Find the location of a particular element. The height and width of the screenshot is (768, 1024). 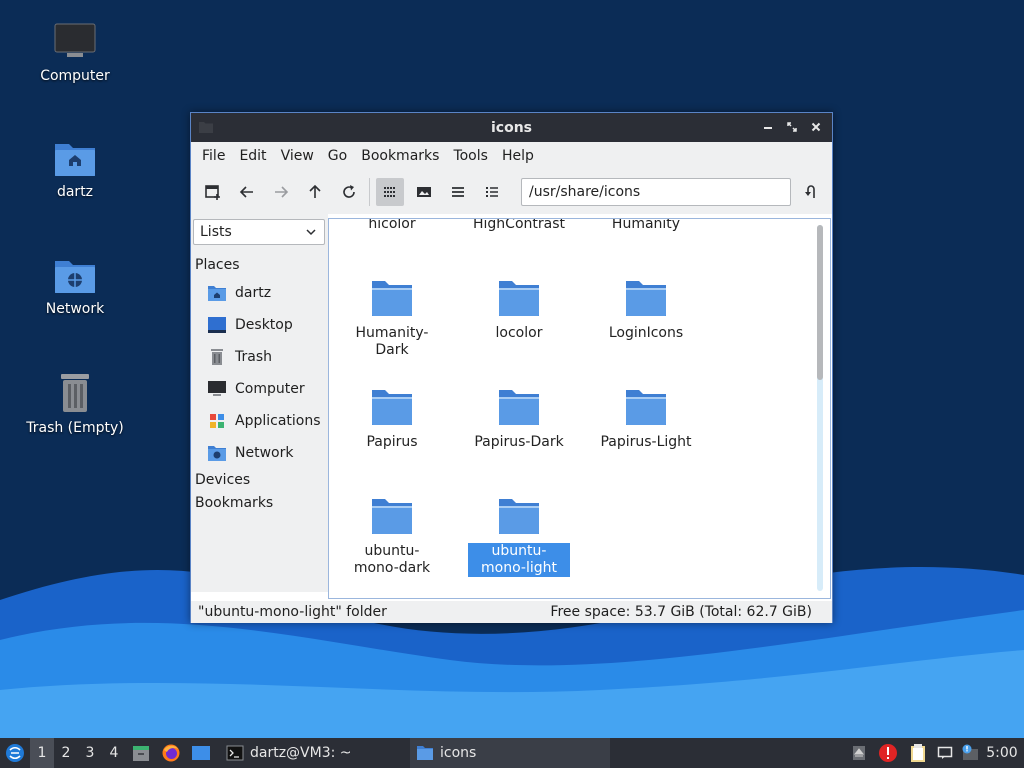

minimize-icon is located at coordinates (768, 128).